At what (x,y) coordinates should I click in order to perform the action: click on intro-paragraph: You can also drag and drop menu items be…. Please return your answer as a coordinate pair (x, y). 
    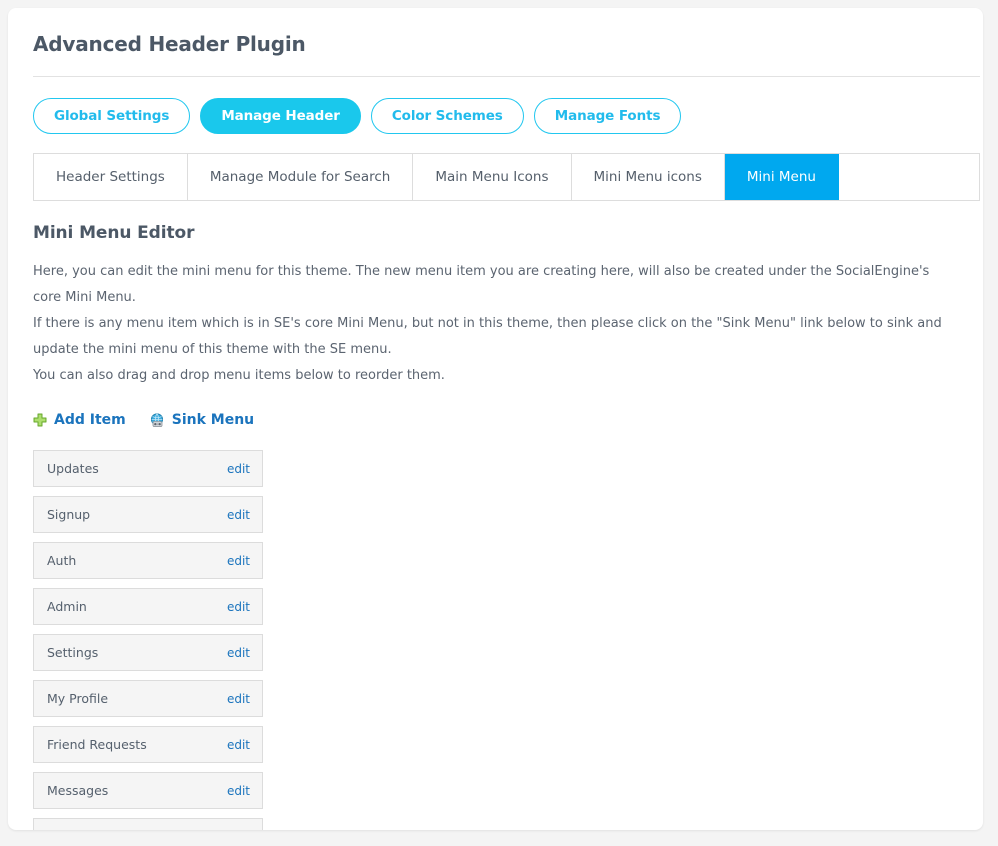
    Looking at the image, I should click on (239, 375).